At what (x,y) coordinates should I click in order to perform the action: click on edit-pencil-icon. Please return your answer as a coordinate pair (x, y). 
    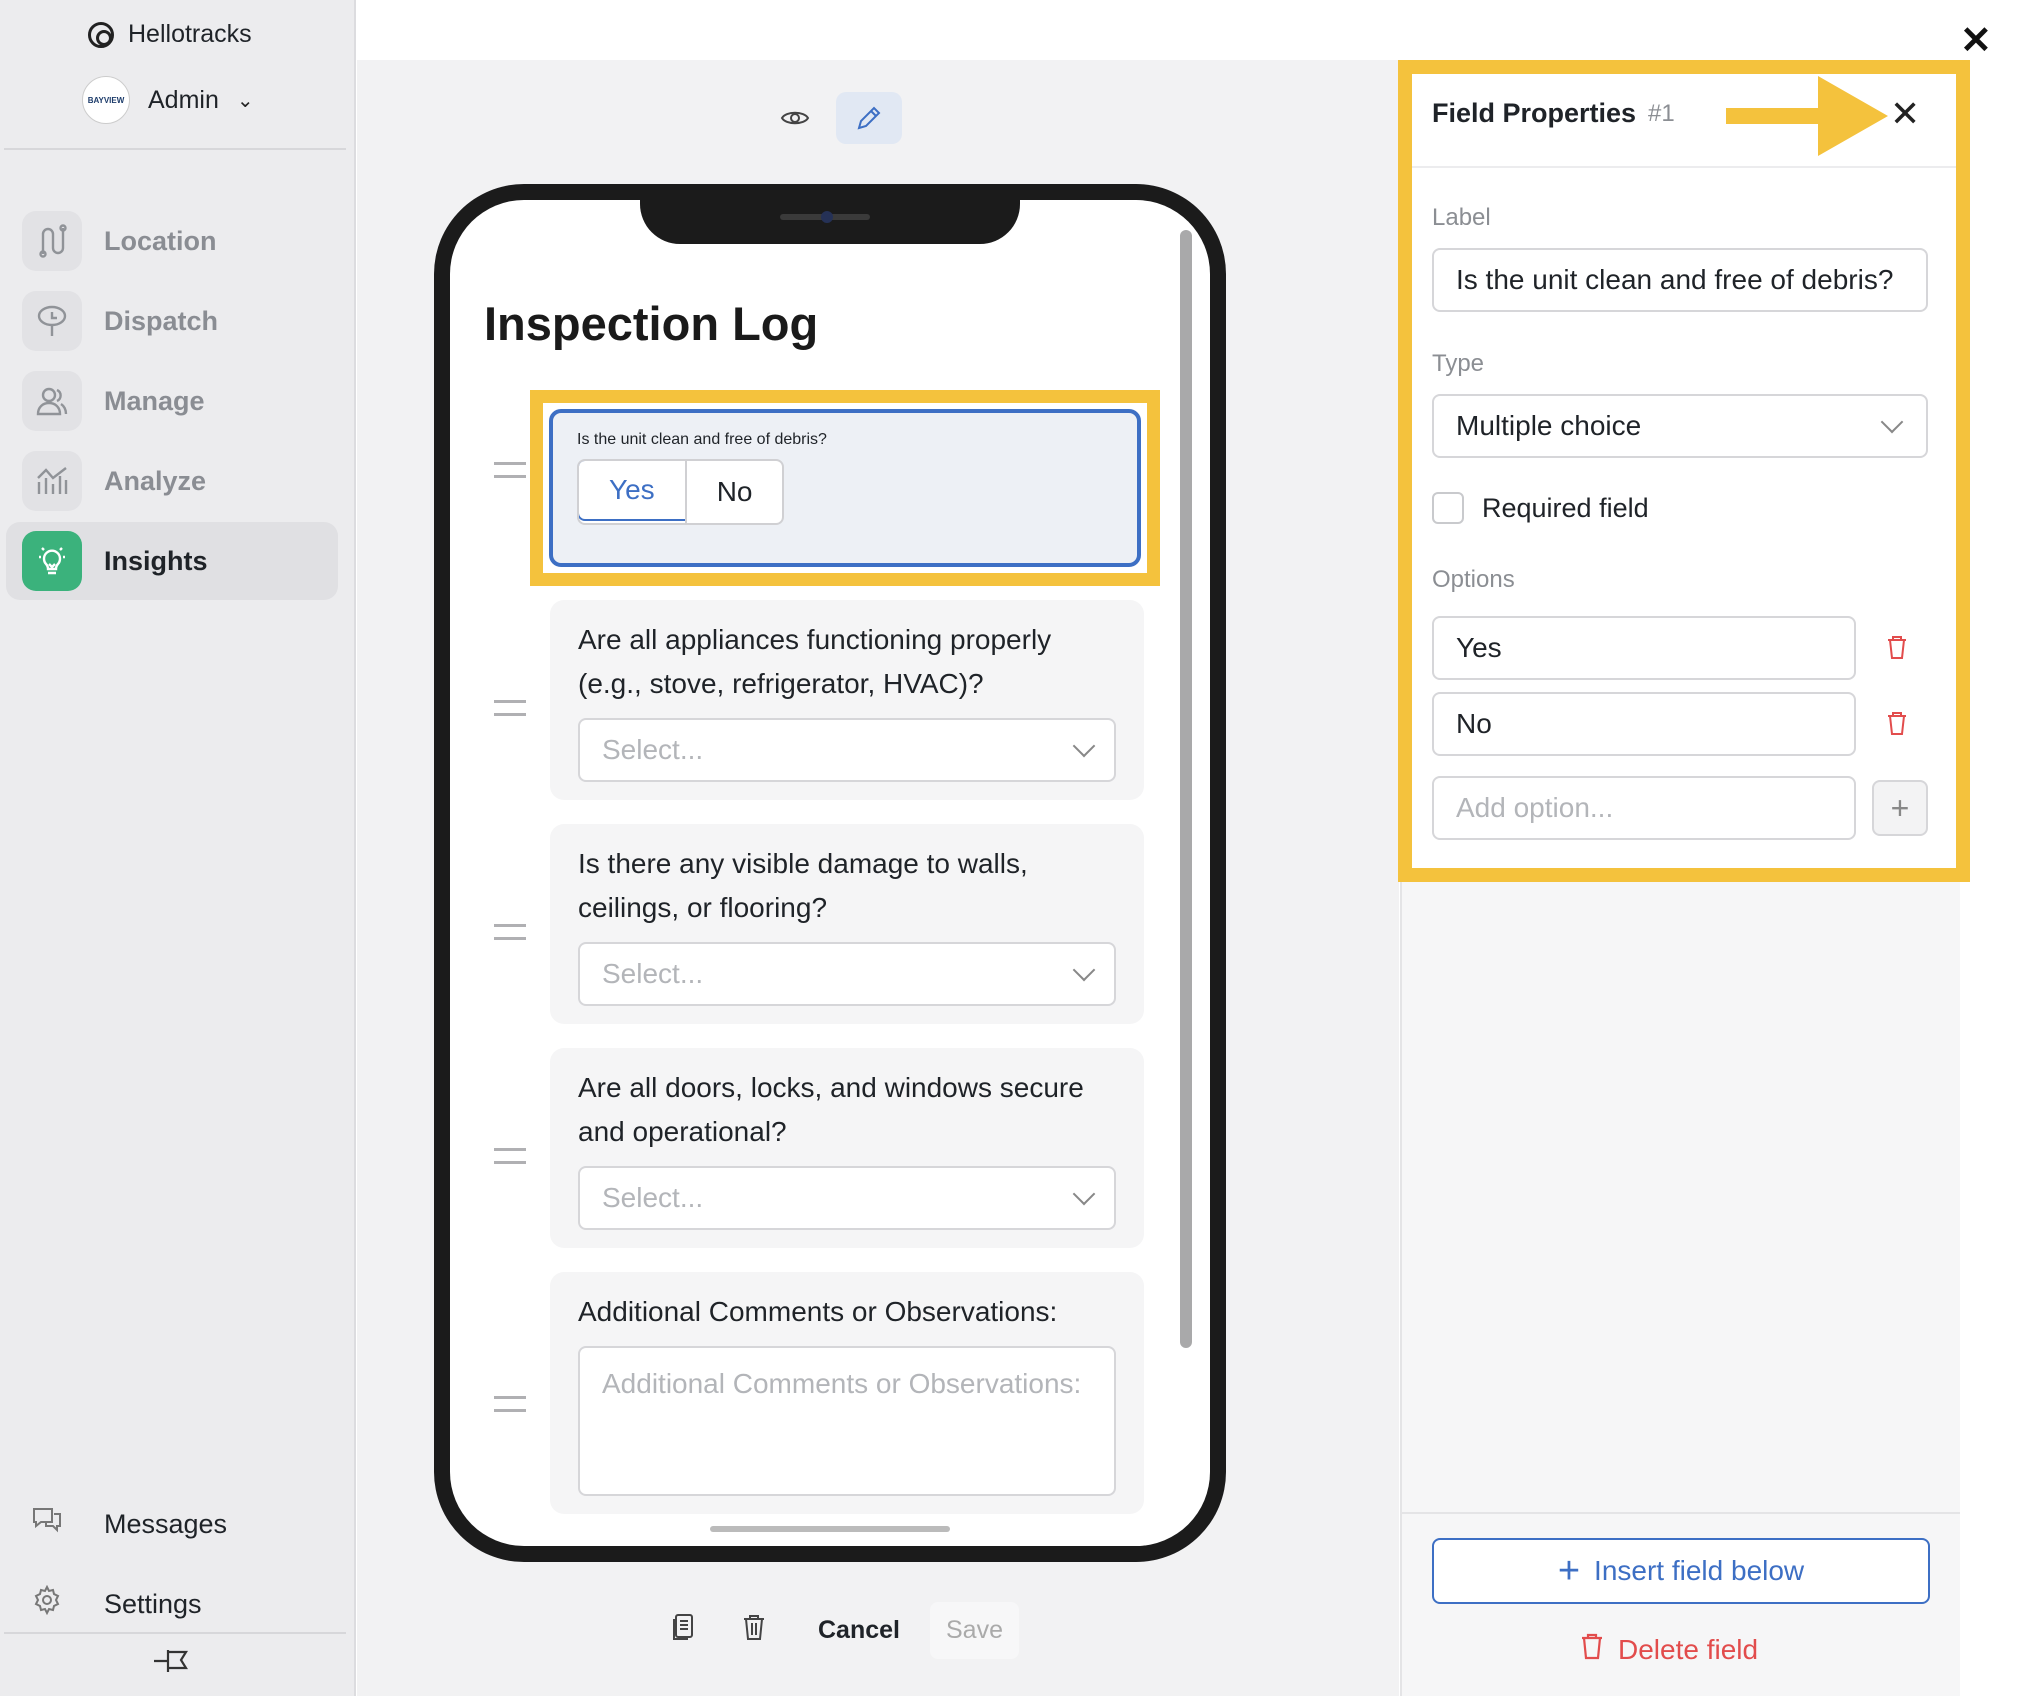
    Looking at the image, I should click on (869, 118).